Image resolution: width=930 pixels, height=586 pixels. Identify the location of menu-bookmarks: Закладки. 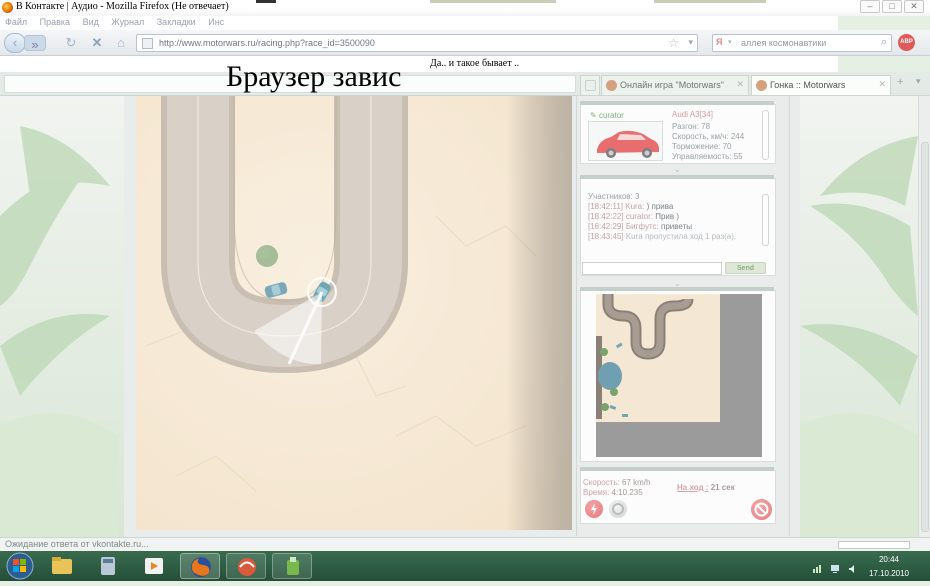
(176, 22).